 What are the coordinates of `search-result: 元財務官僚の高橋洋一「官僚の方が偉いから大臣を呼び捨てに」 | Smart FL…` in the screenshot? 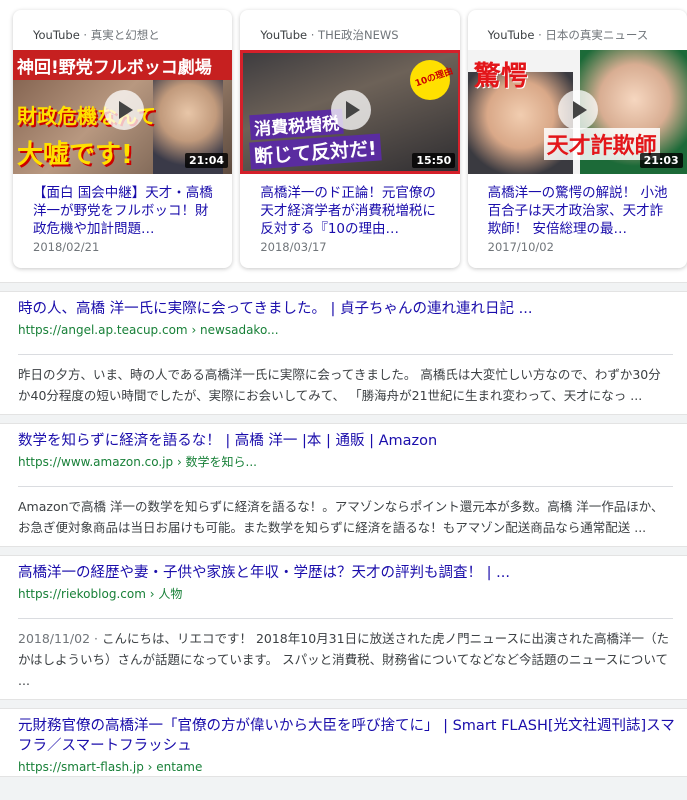 It's located at (343, 742).